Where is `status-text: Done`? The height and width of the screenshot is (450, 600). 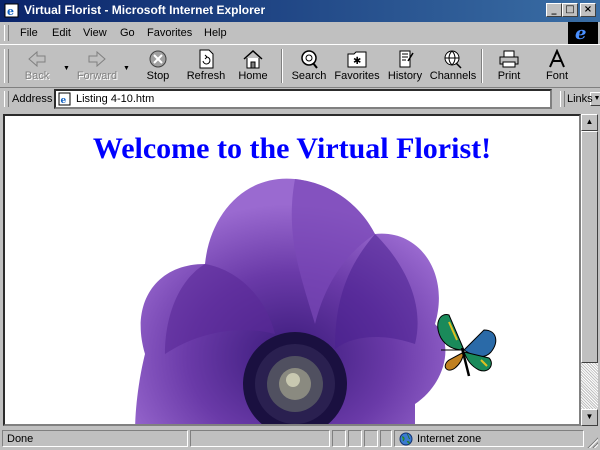
status-text: Done is located at coordinates (20, 439).